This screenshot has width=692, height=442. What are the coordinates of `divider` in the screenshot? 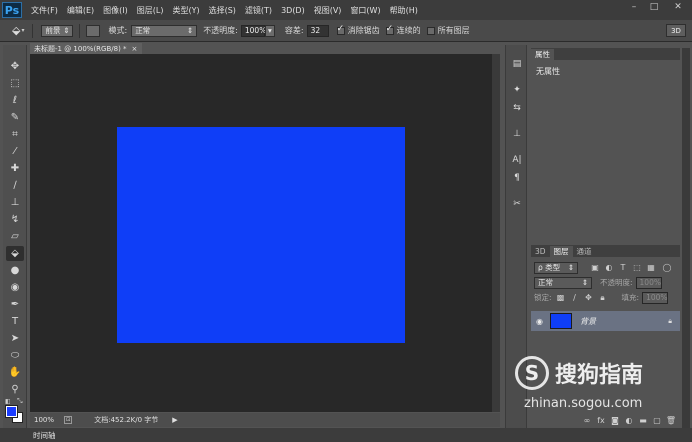 It's located at (33, 30).